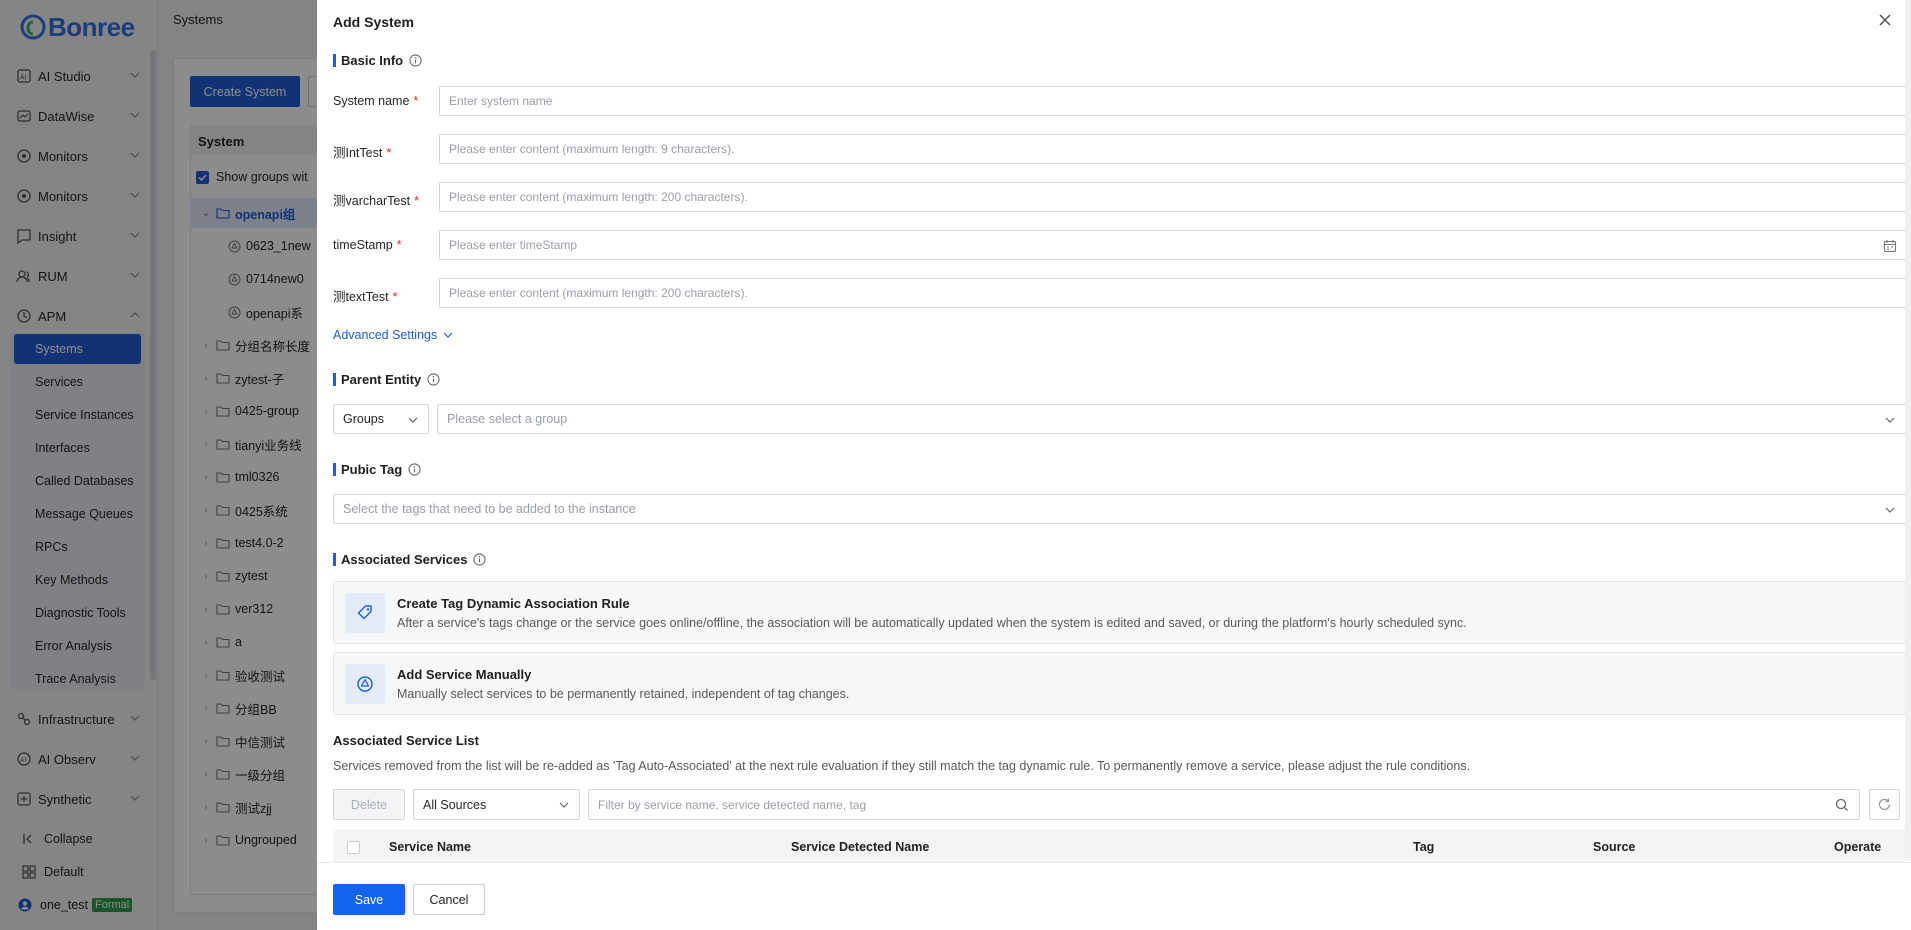  What do you see at coordinates (1614, 847) in the screenshot?
I see `column-source: Source` at bounding box center [1614, 847].